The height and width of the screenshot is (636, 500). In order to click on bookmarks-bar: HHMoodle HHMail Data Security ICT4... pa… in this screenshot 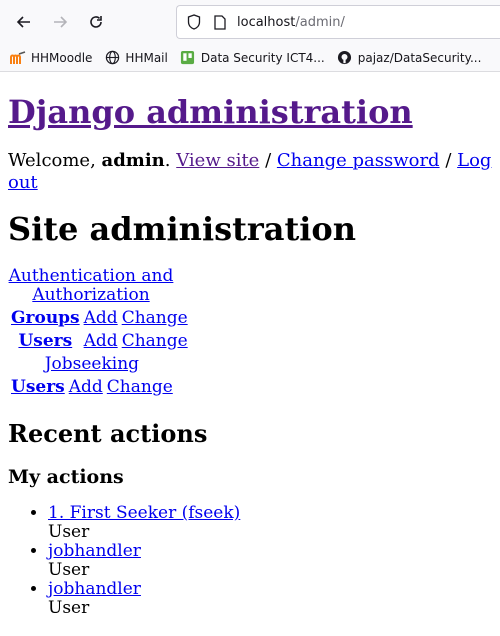, I will do `click(250, 58)`.